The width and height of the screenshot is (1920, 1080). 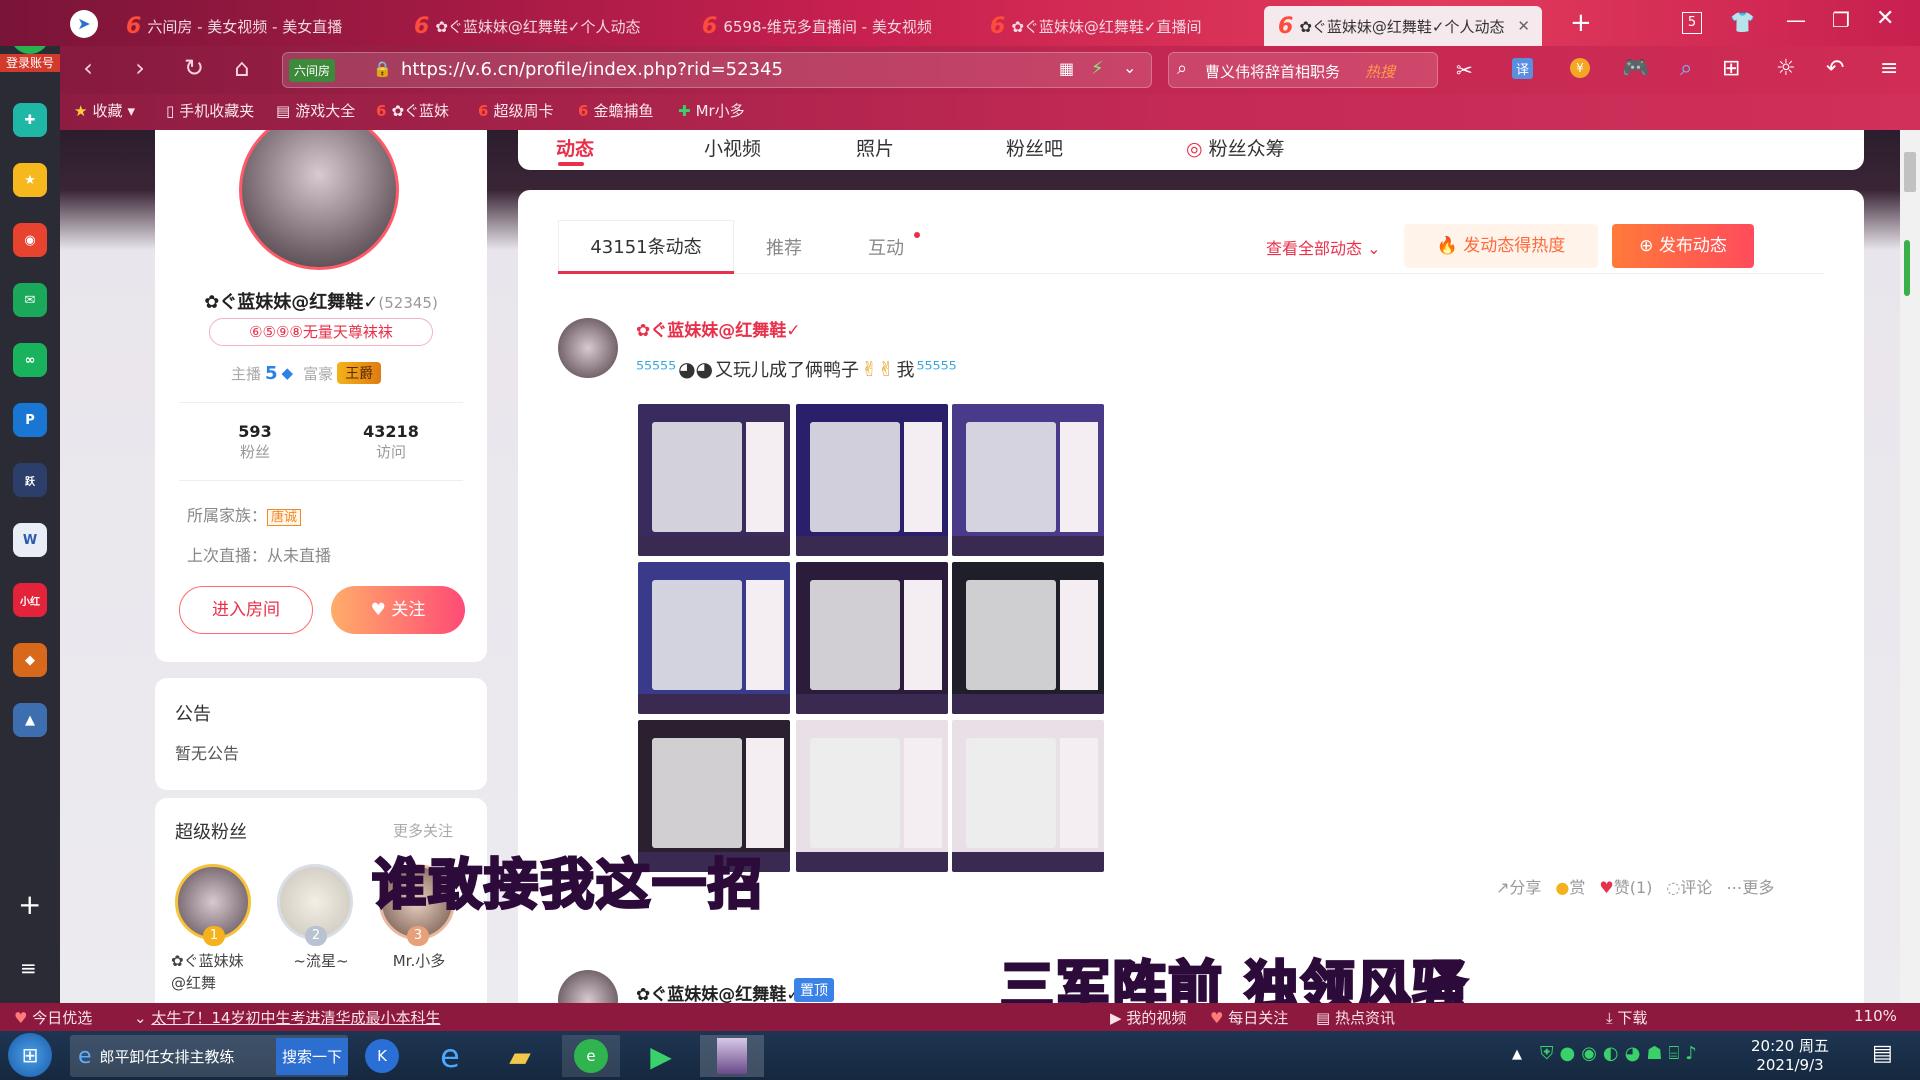 I want to click on xiaohongshu-icon: 小红, so click(x=30, y=600).